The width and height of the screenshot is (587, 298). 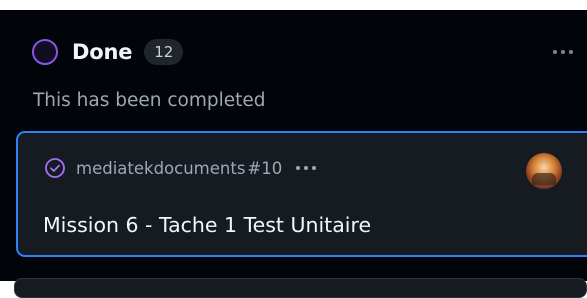 What do you see at coordinates (164, 52) in the screenshot?
I see `item-count-badge: 12` at bounding box center [164, 52].